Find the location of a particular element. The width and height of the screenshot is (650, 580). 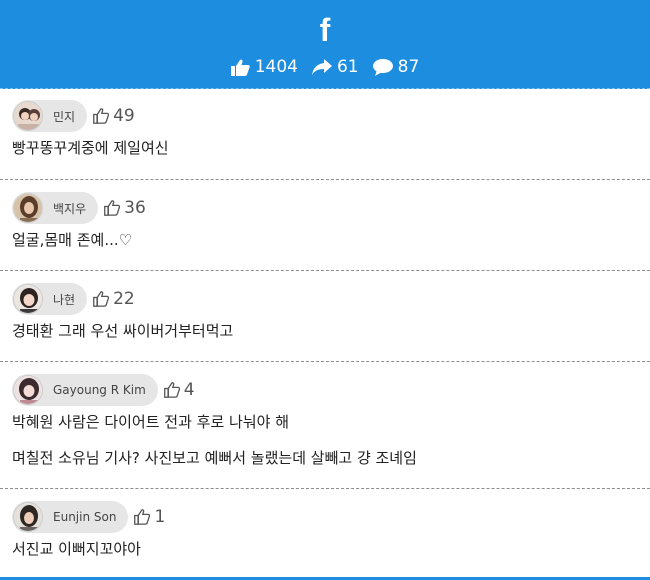

comment-author-row: 민지 49 is located at coordinates (325, 116).